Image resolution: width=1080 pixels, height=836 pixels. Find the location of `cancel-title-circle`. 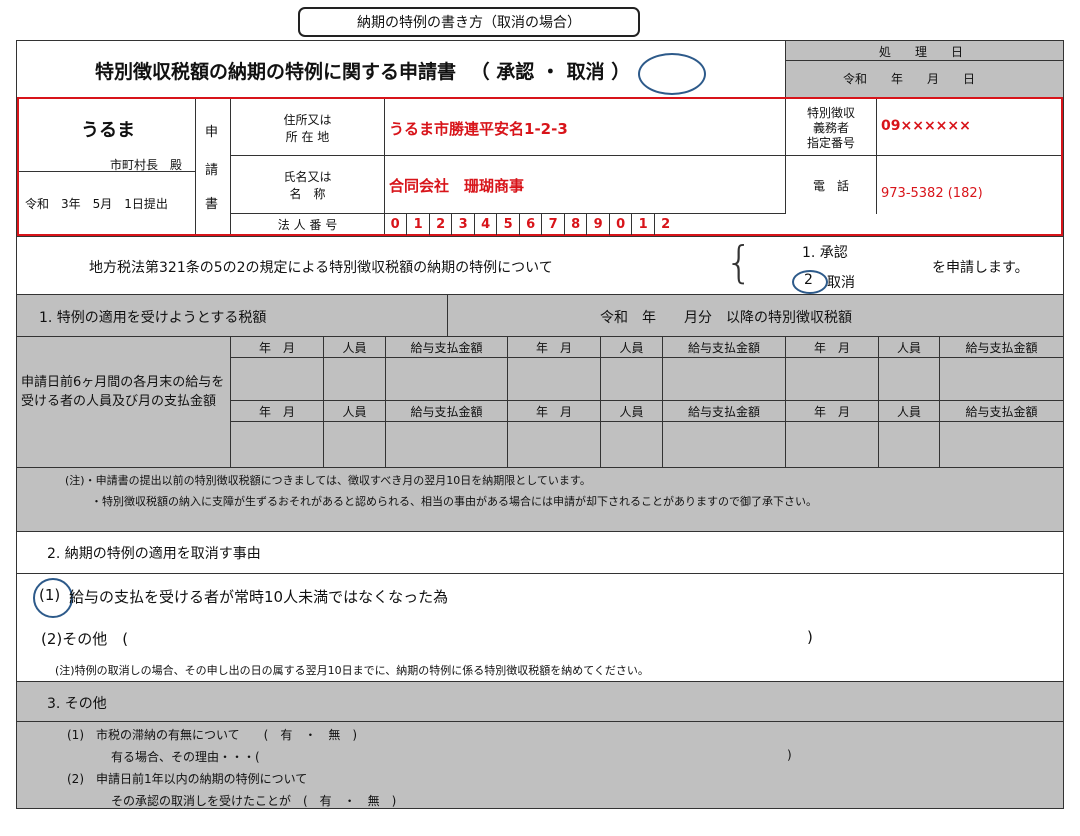

cancel-title-circle is located at coordinates (672, 74).